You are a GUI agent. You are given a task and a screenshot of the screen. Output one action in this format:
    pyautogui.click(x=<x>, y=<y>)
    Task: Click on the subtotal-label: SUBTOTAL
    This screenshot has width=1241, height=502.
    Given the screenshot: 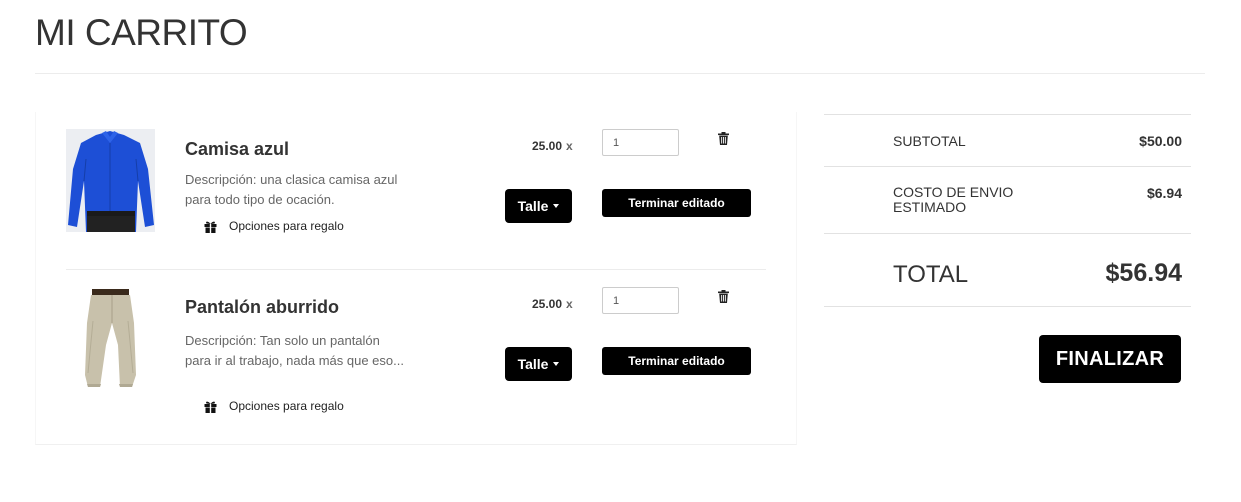 What is the action you would take?
    pyautogui.click(x=929, y=141)
    